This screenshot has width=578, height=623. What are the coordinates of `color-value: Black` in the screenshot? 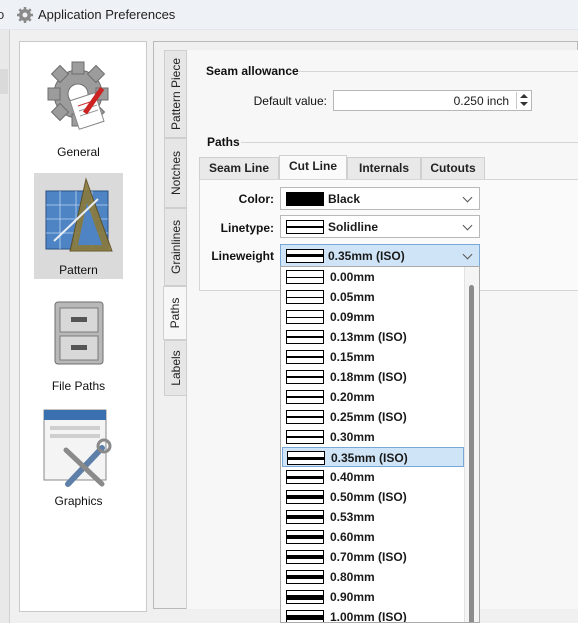 It's located at (344, 199).